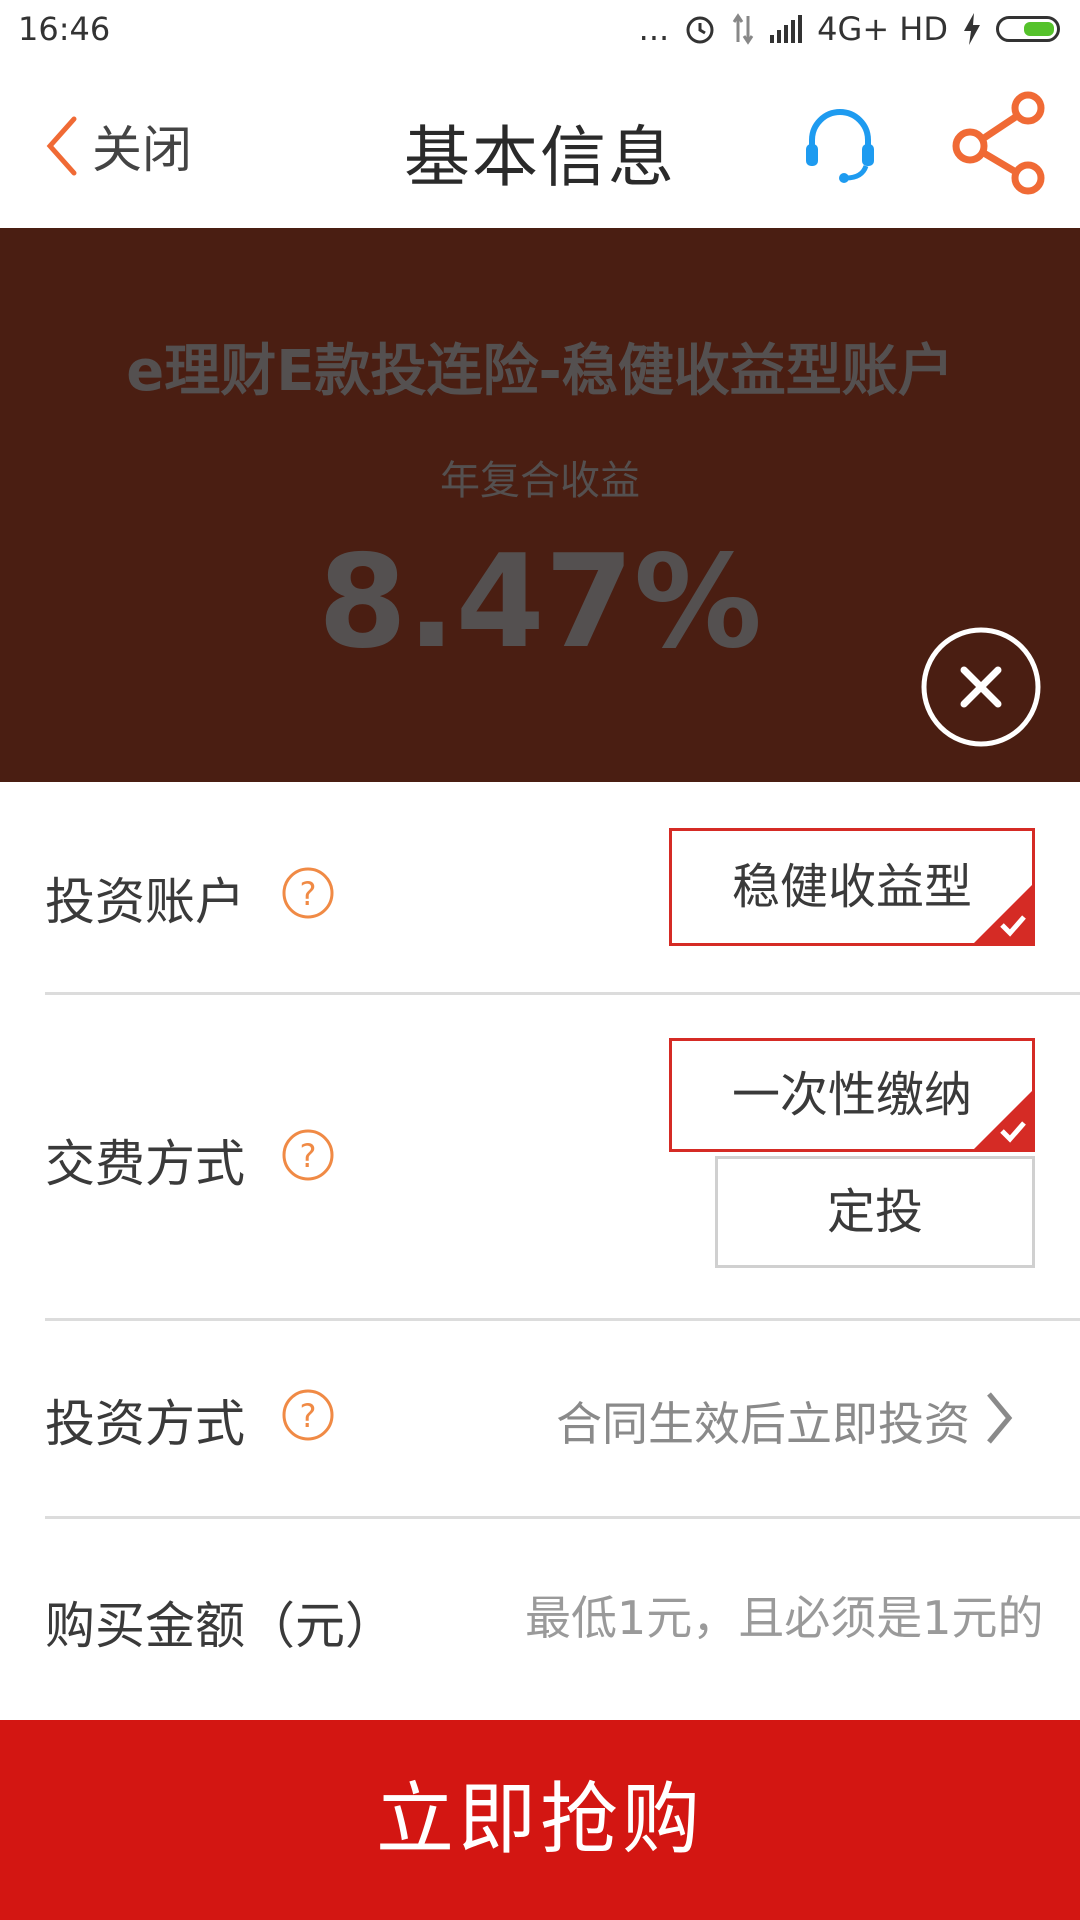 The height and width of the screenshot is (1920, 1080). I want to click on network-type: 4G+ HD, so click(882, 29).